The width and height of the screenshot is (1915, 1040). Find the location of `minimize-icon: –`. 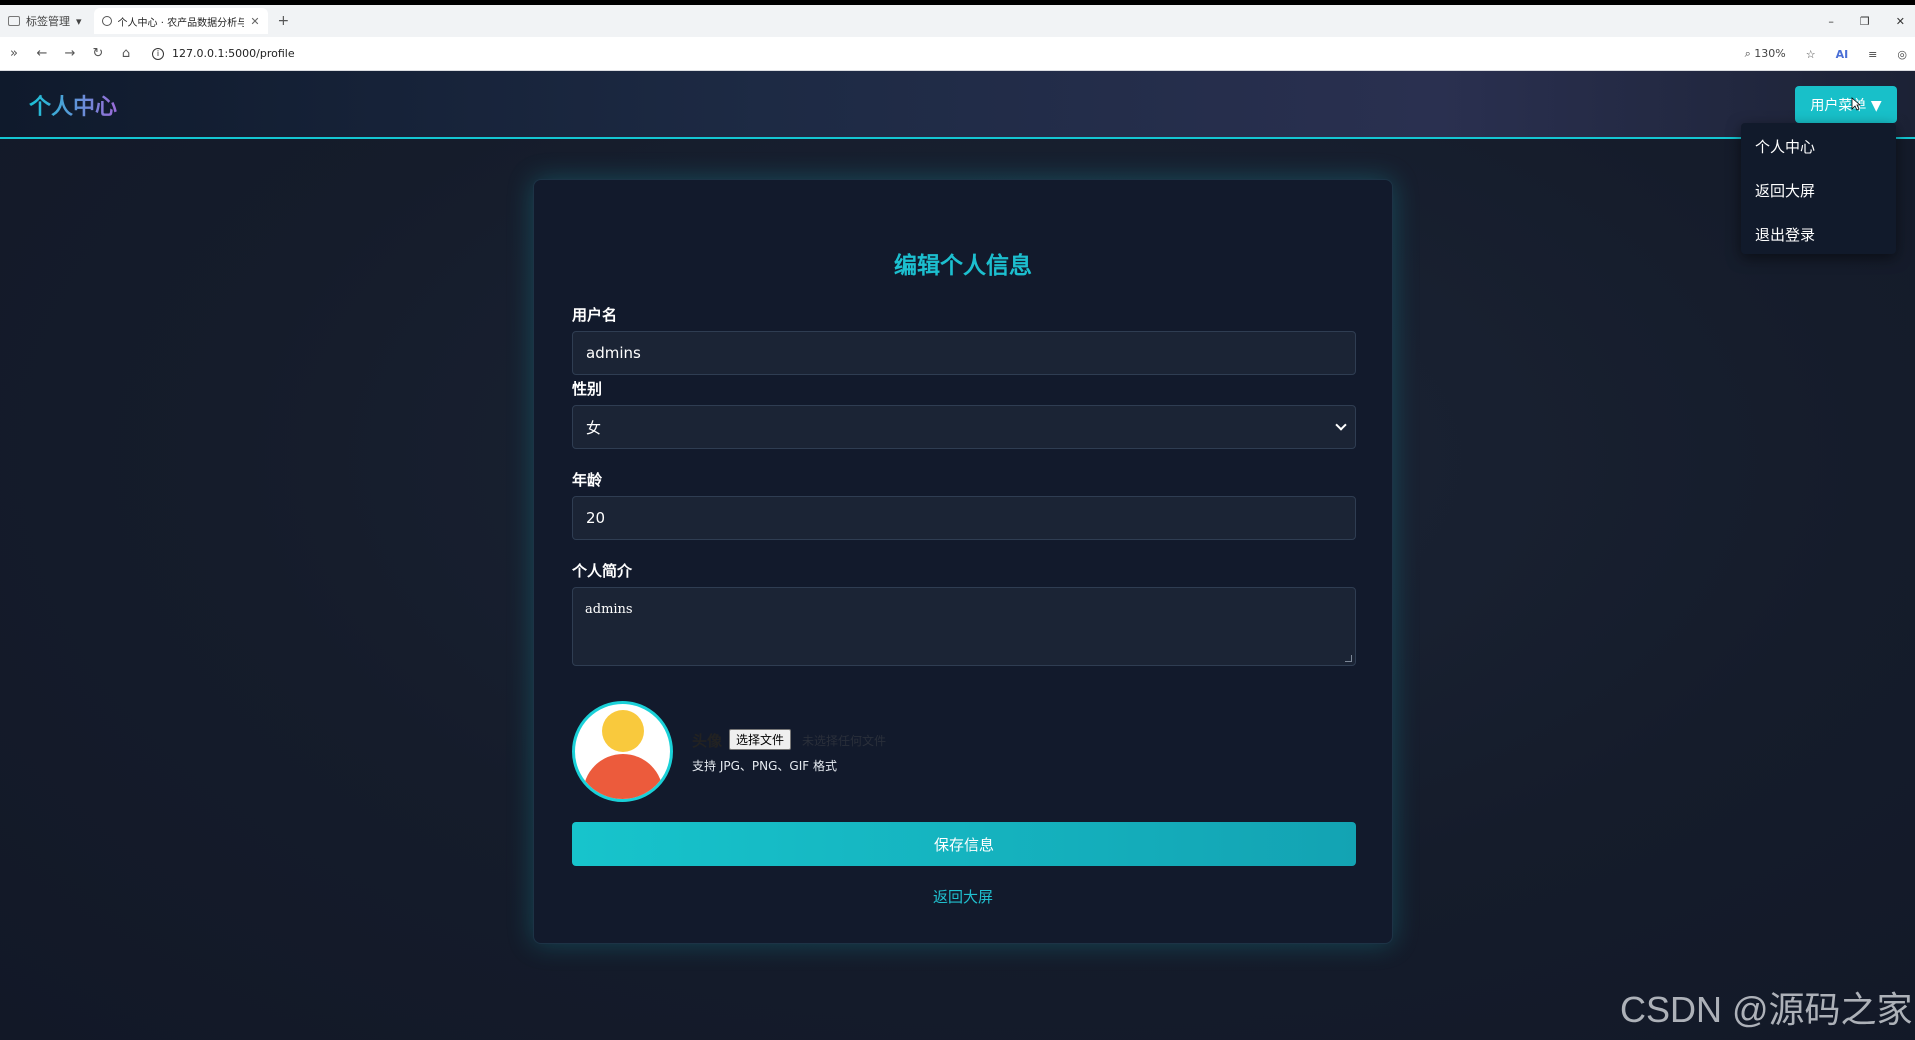

minimize-icon: – is located at coordinates (1831, 21).